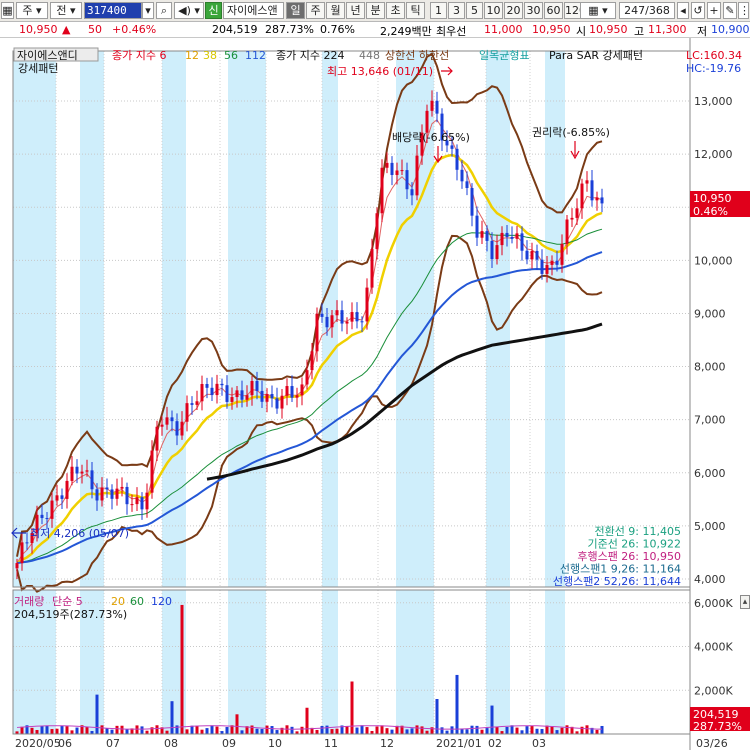  I want to click on restore-icon: ↺, so click(698, 10).